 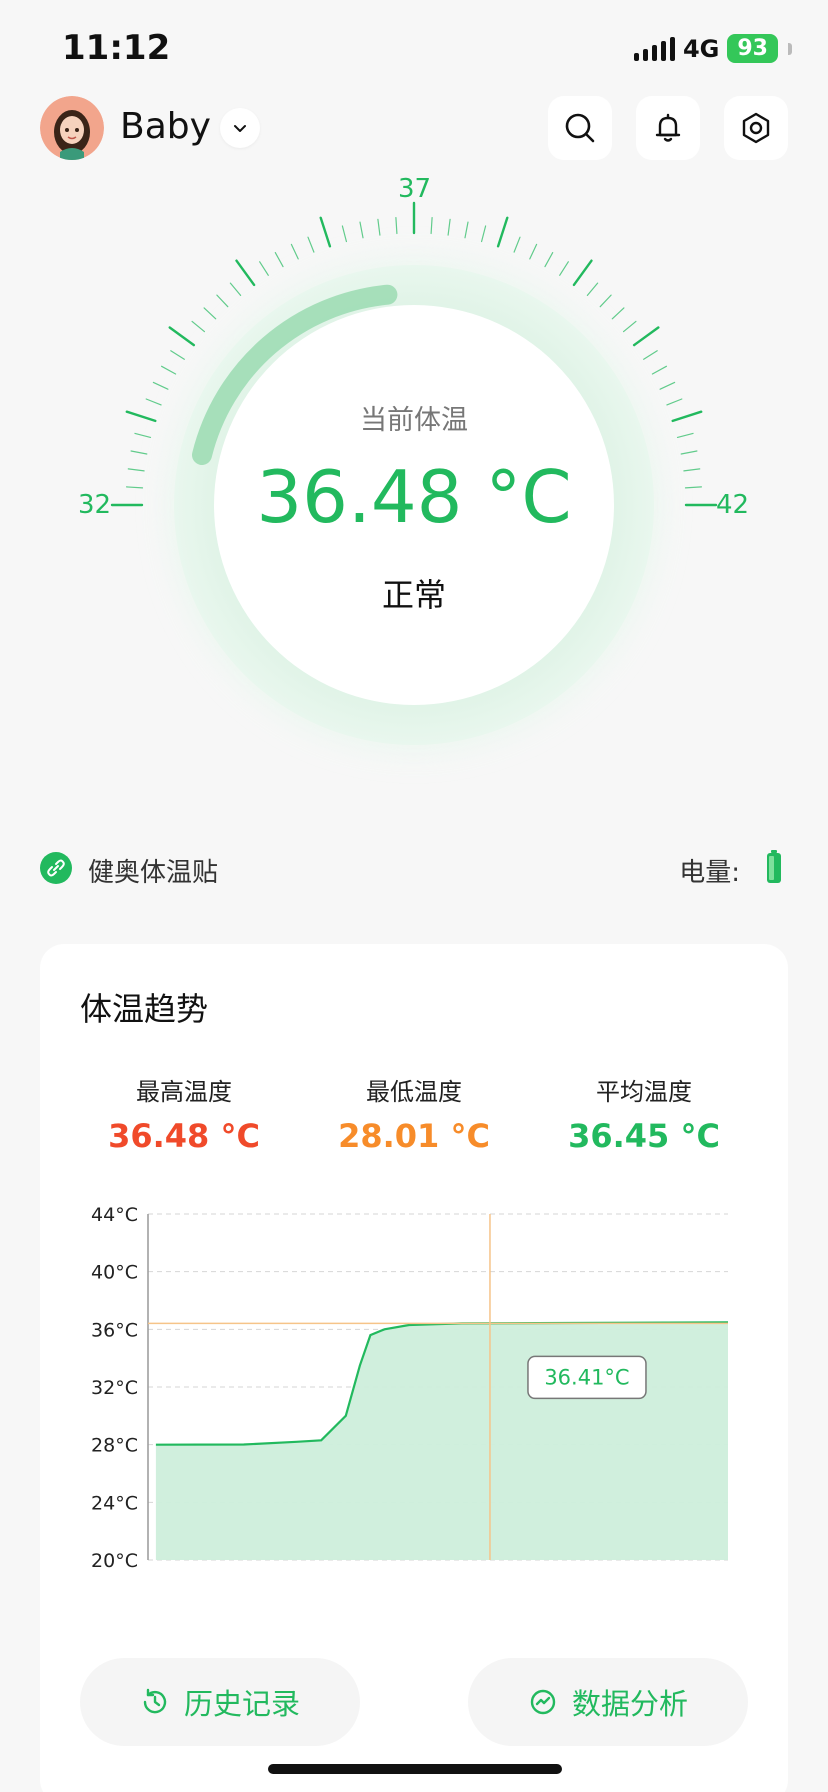 I want to click on notifications-button, so click(x=668, y=128).